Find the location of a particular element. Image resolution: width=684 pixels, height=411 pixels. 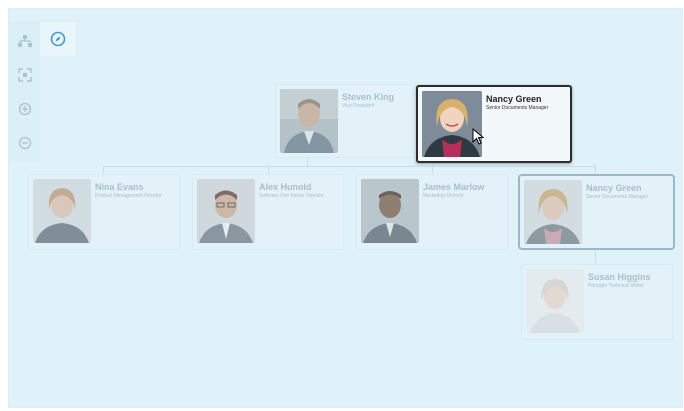

employee-card-nina-evans: Nina Evans Product Management Director is located at coordinates (104, 212).